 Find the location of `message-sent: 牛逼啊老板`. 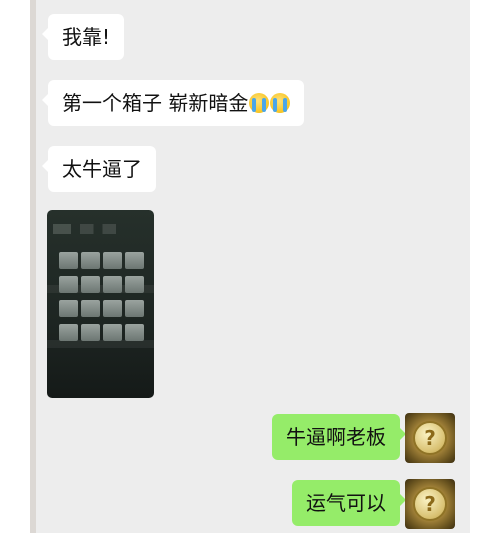

message-sent: 牛逼啊老板 is located at coordinates (339, 437).